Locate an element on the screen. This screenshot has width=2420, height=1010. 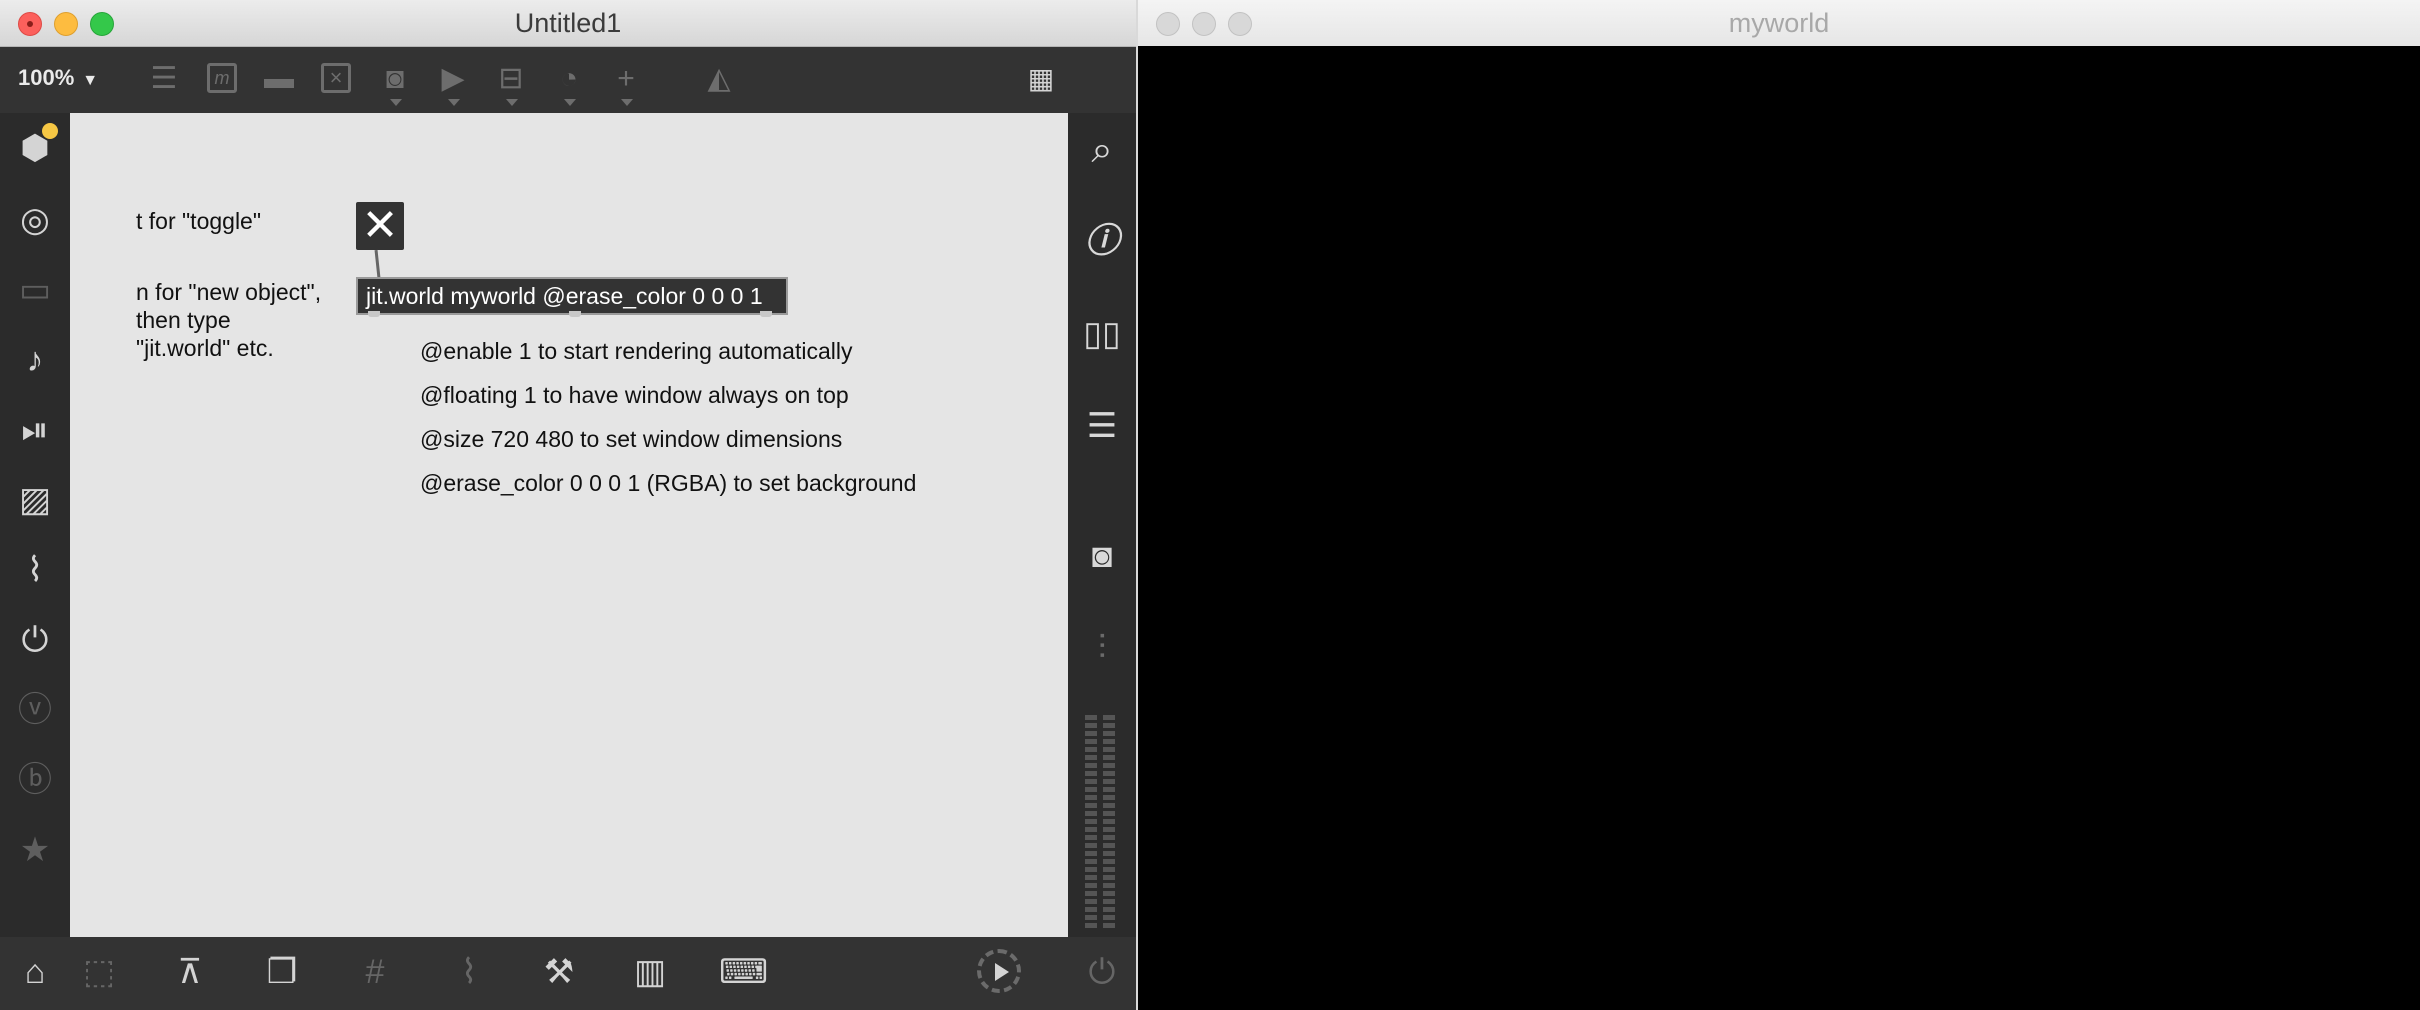
window-title: myworld is located at coordinates (1779, 23).